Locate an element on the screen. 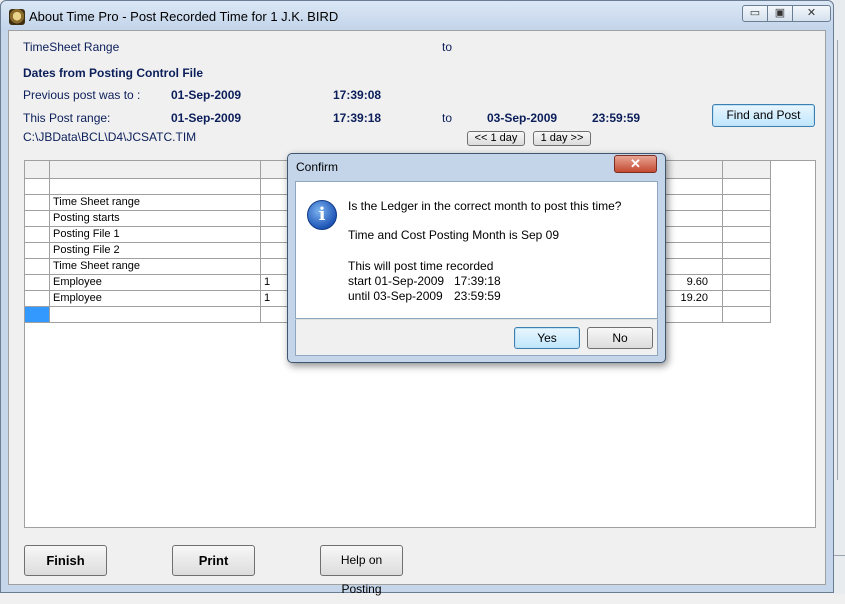 This screenshot has height=604, width=845. help-on-posting-button: Help on Posting is located at coordinates (361, 570).